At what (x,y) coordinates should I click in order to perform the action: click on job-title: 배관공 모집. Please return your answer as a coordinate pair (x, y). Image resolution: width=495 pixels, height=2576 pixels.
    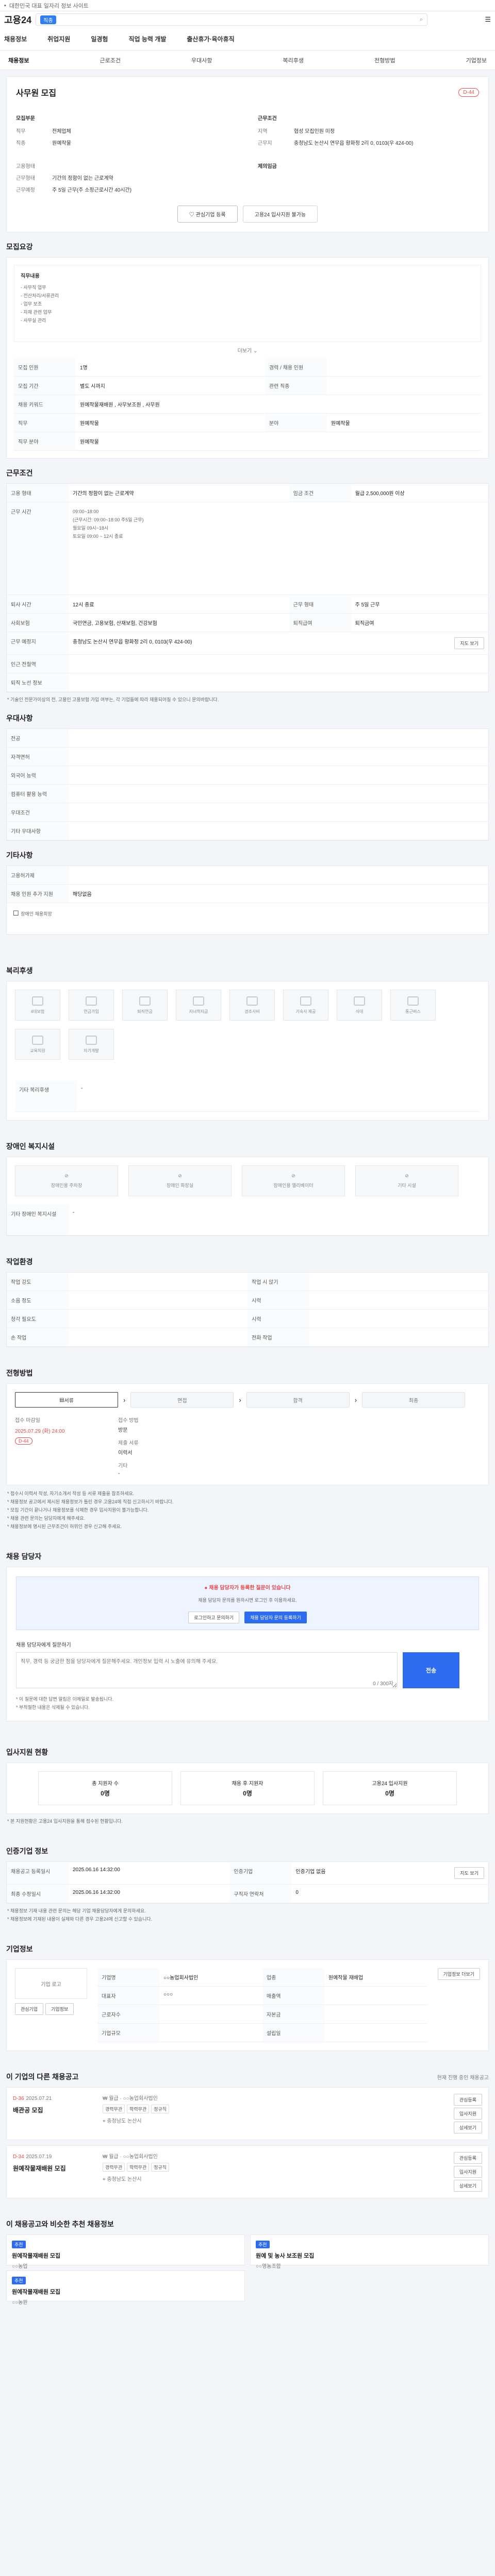
    Looking at the image, I should click on (54, 2110).